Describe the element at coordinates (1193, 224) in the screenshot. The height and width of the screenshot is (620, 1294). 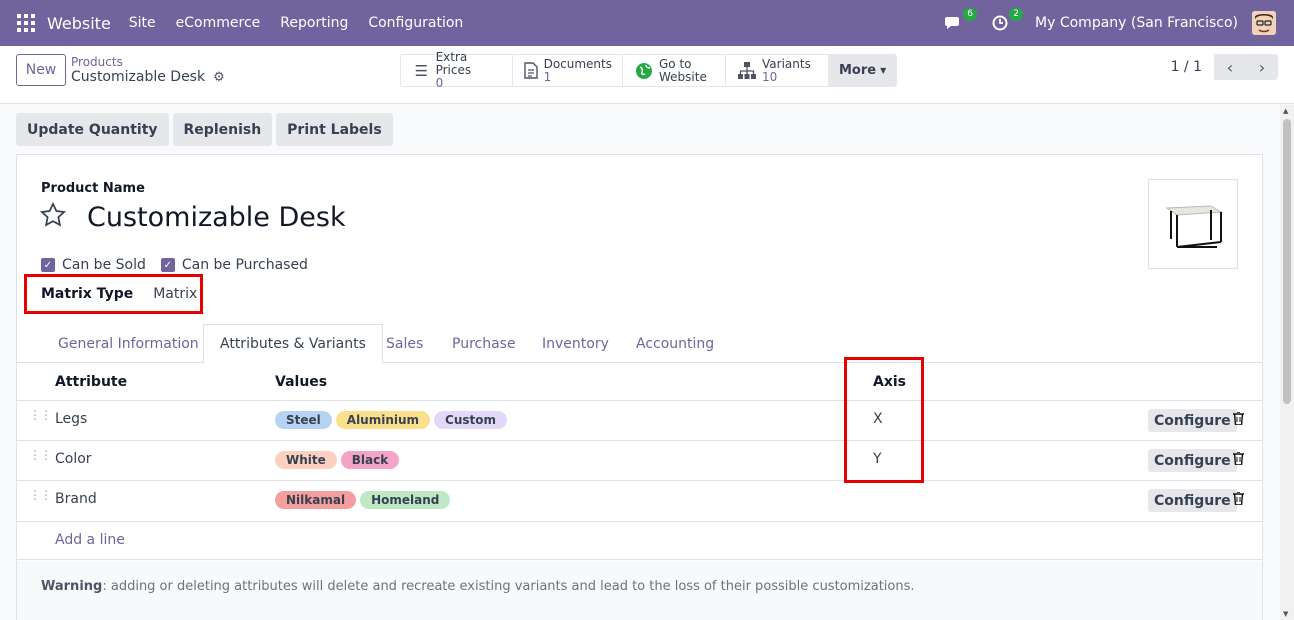
I see `product-image` at that location.